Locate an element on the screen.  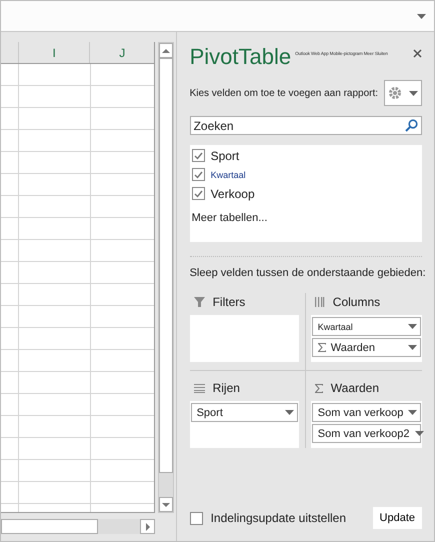
panel-title: PivotTable is located at coordinates (241, 57).